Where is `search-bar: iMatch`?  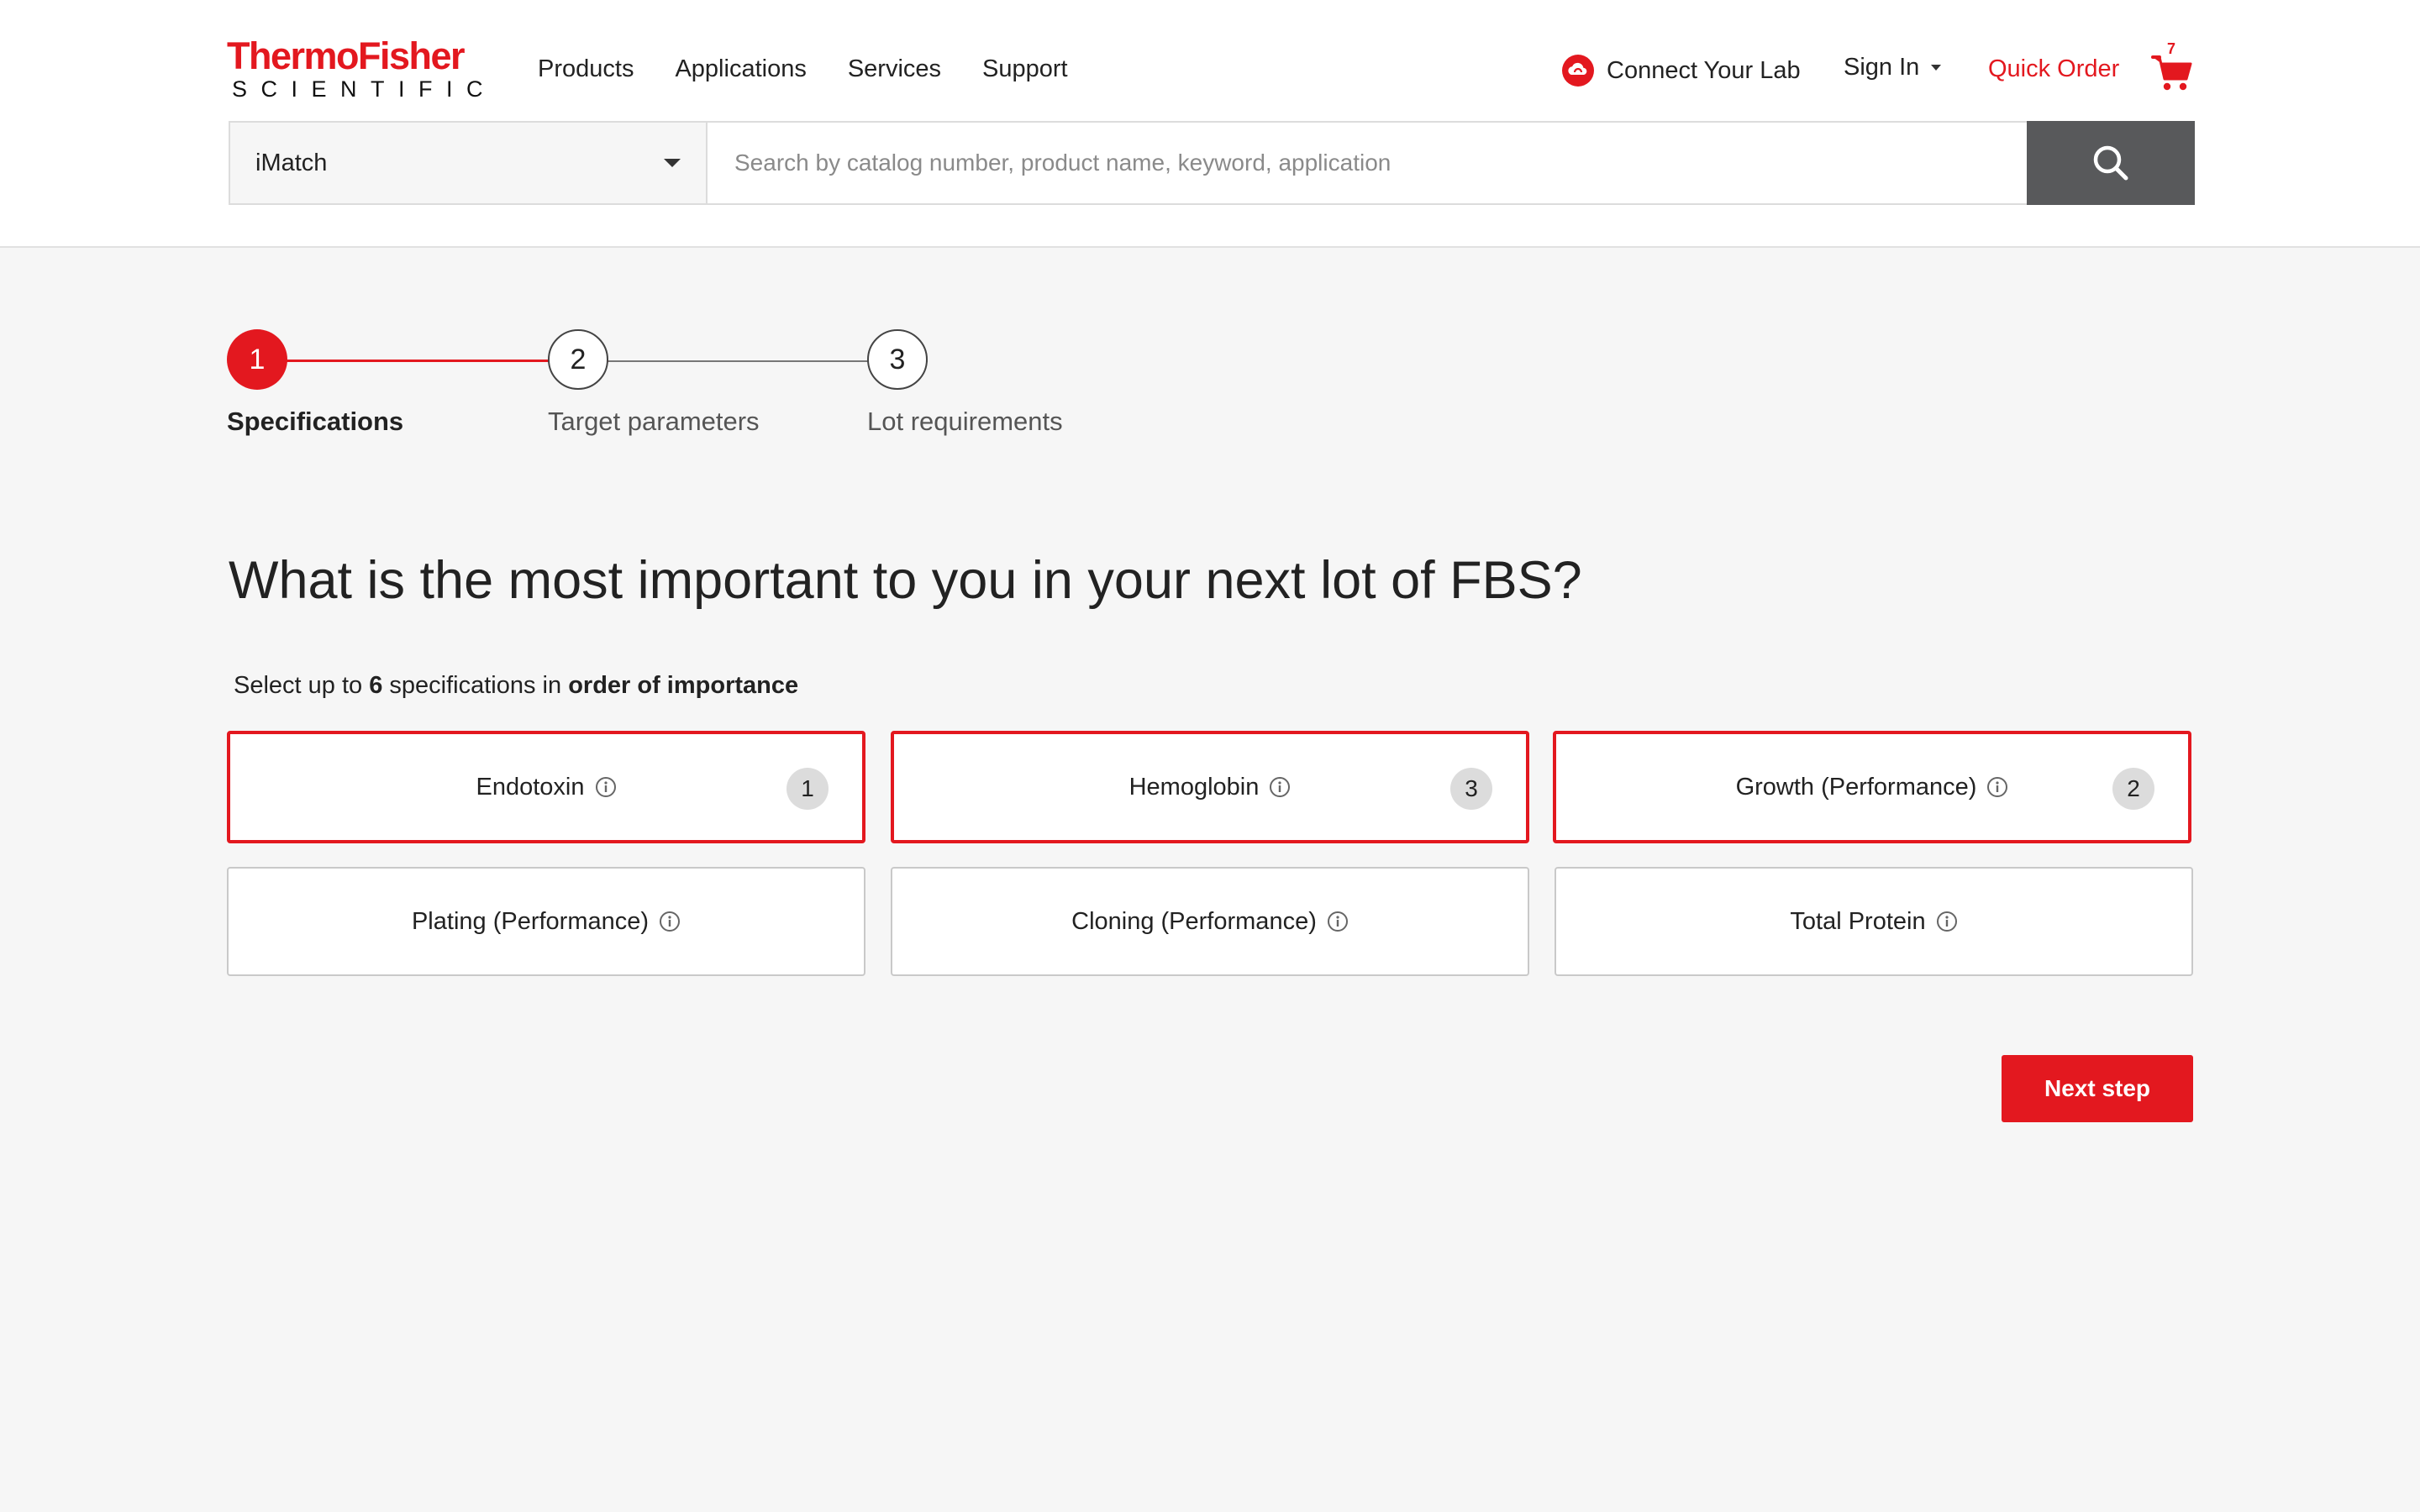 search-bar: iMatch is located at coordinates (1212, 163).